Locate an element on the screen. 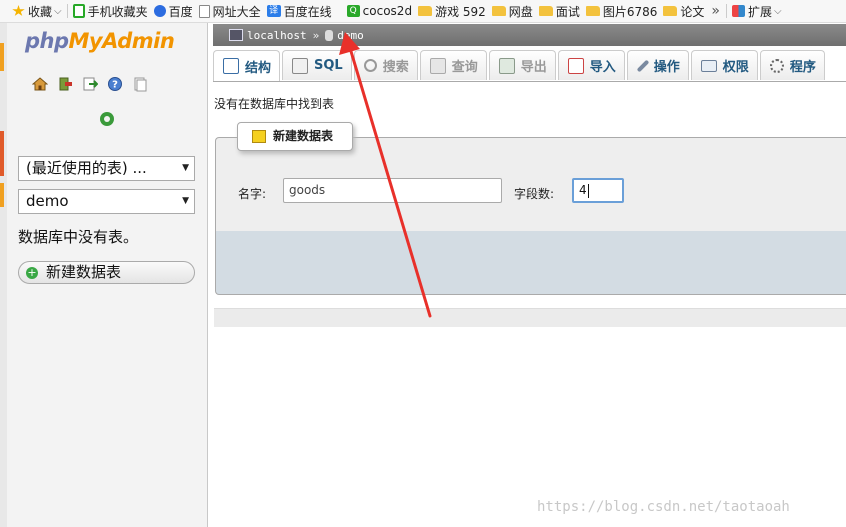 The width and height of the screenshot is (846, 527). no-tables-found-message: 没有在数据库中找到表 is located at coordinates (274, 104).